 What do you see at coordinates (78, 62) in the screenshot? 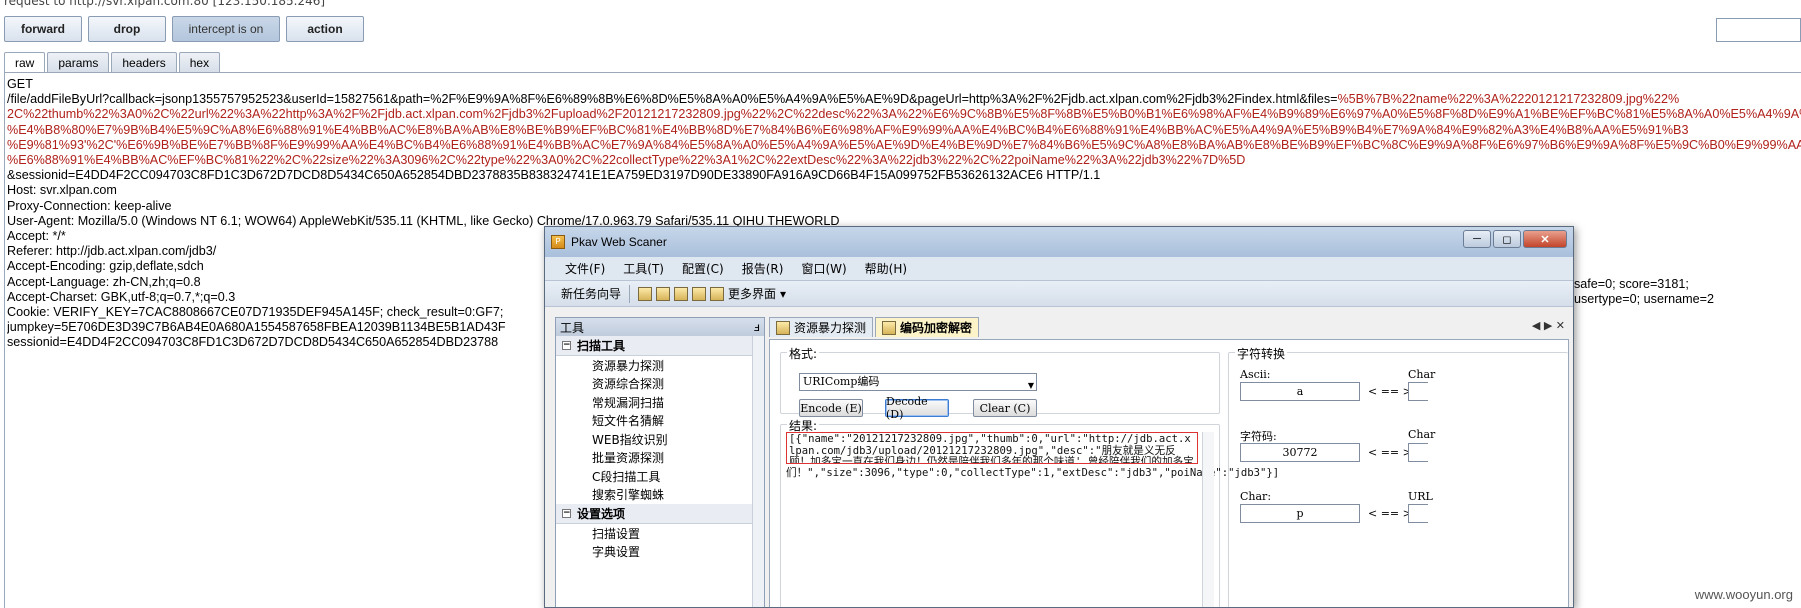
I see `tab-params: params` at bounding box center [78, 62].